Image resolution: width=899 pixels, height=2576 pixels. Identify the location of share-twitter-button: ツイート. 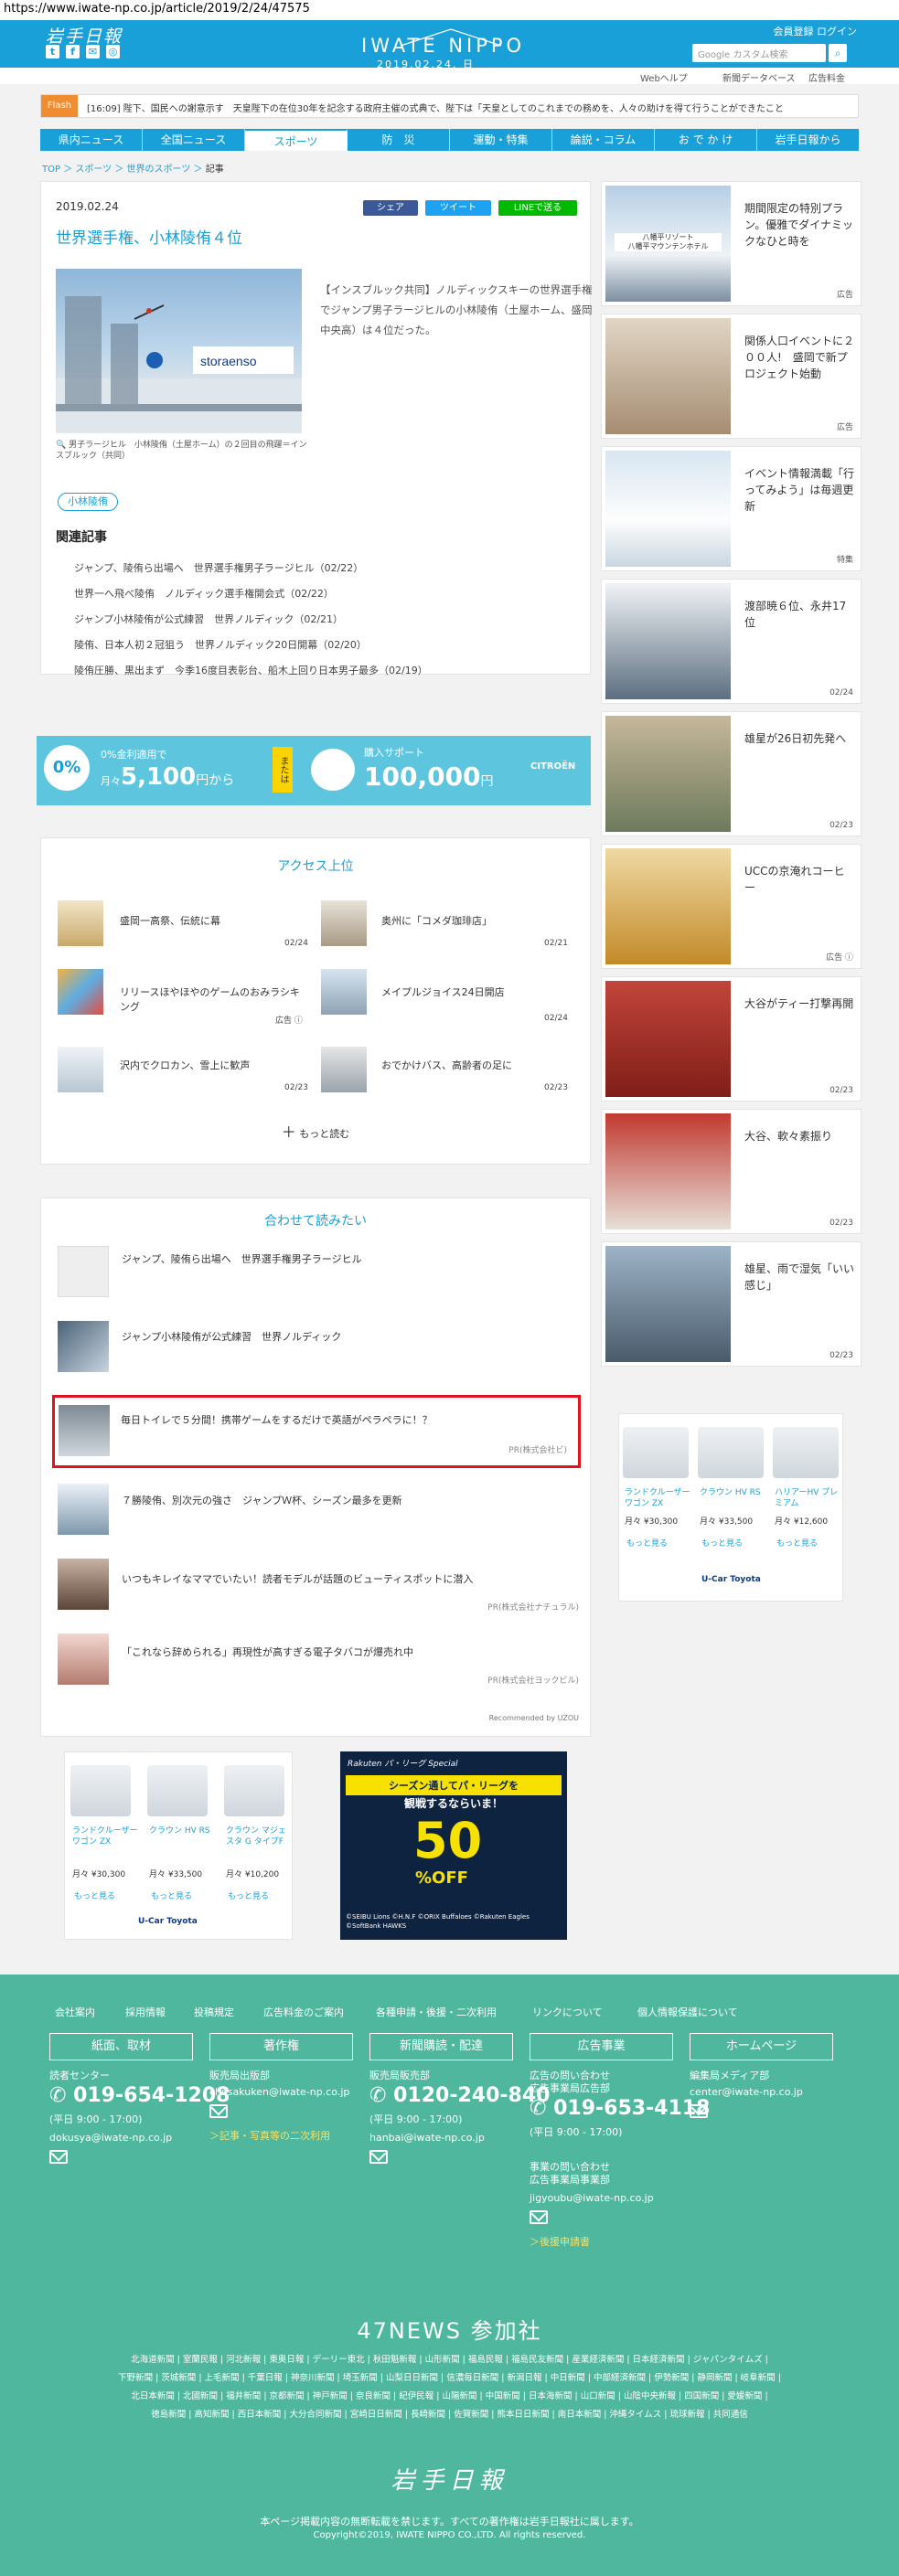
(458, 208).